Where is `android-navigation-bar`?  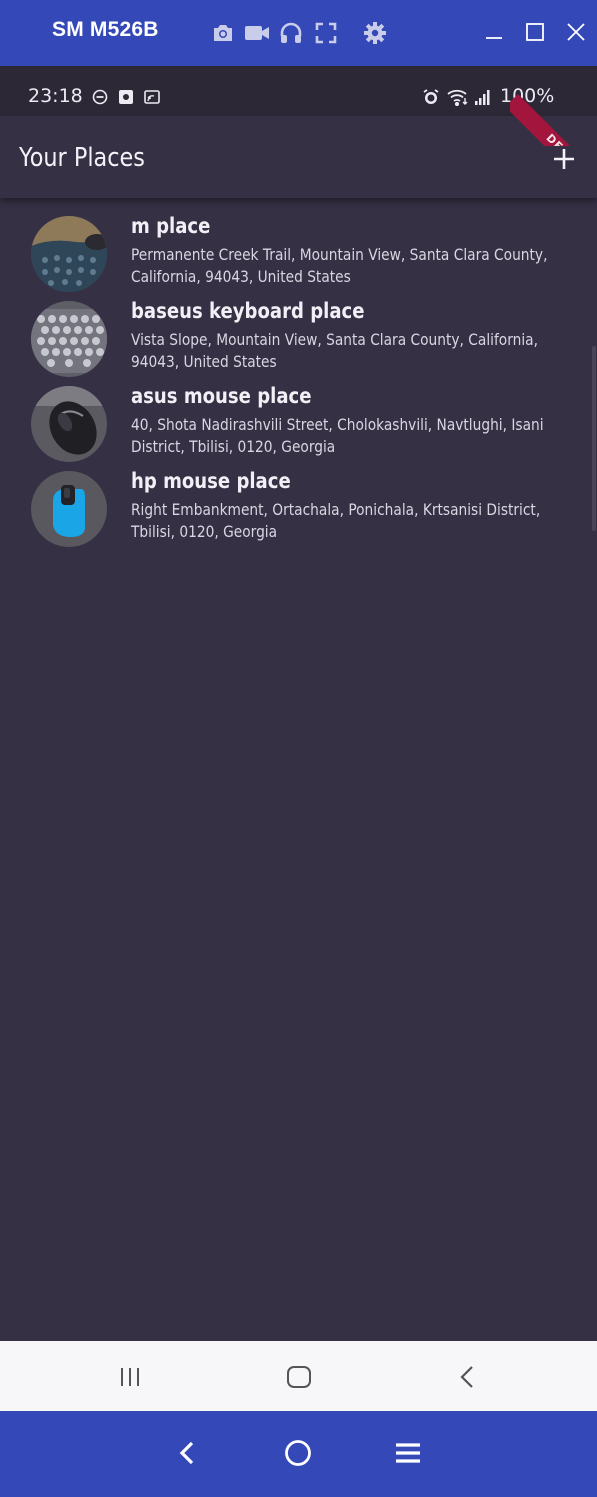
android-navigation-bar is located at coordinates (298, 1376).